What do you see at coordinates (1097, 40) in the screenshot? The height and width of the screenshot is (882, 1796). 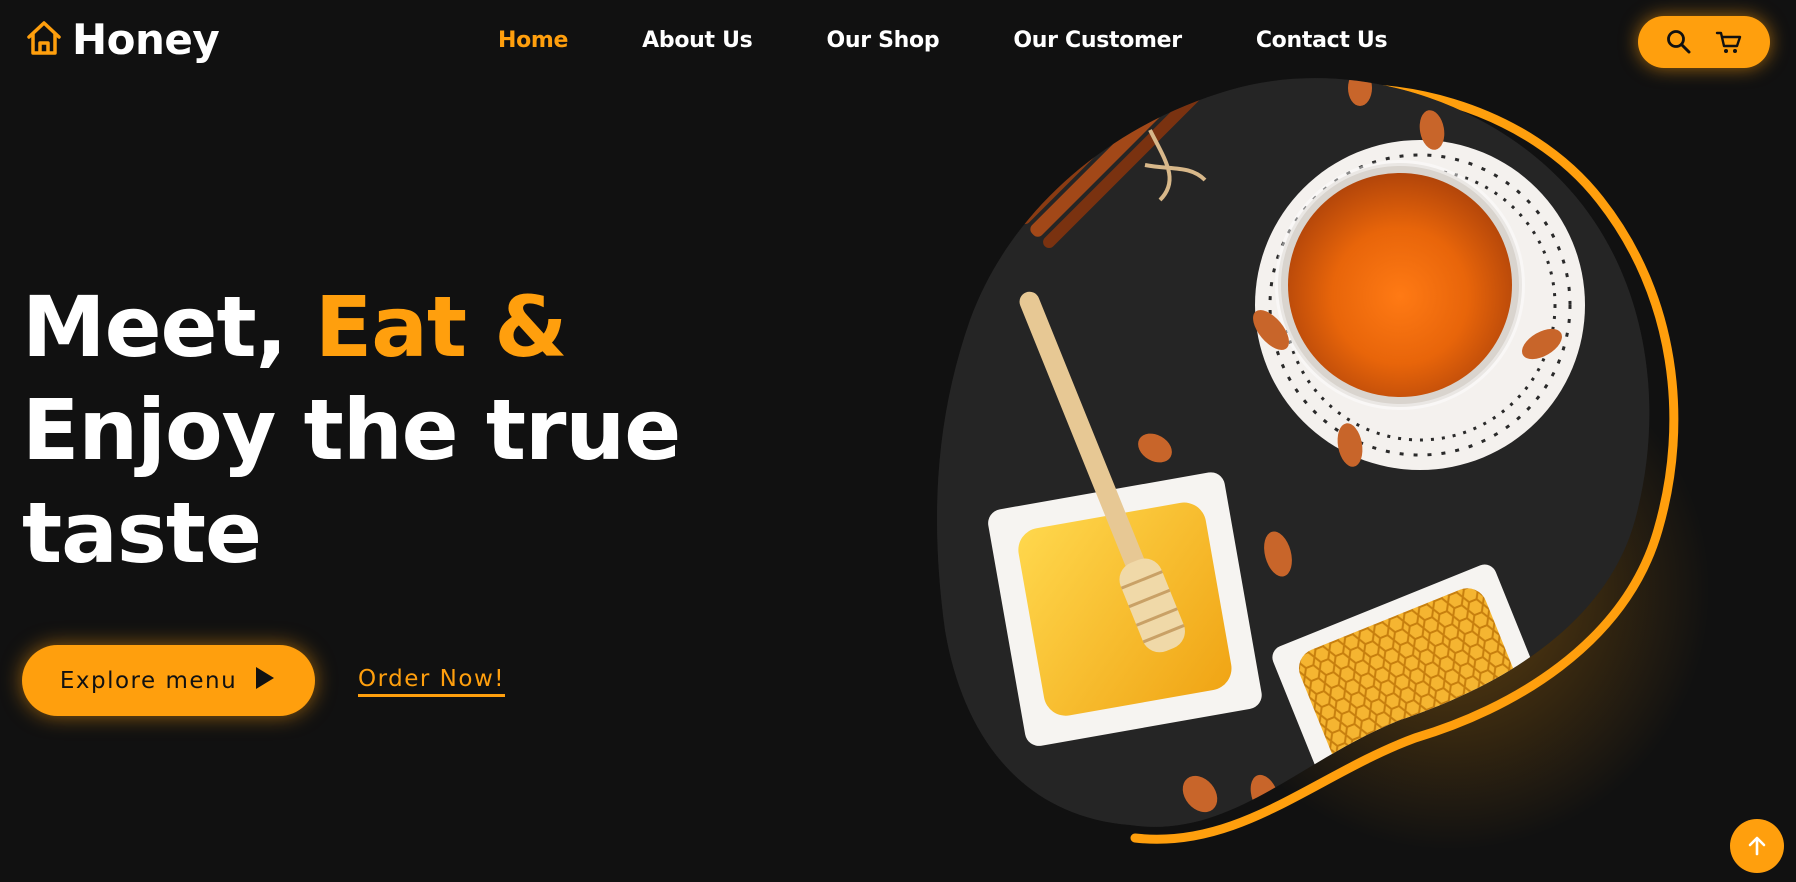 I see `nav-our-customer: Our Customer` at bounding box center [1097, 40].